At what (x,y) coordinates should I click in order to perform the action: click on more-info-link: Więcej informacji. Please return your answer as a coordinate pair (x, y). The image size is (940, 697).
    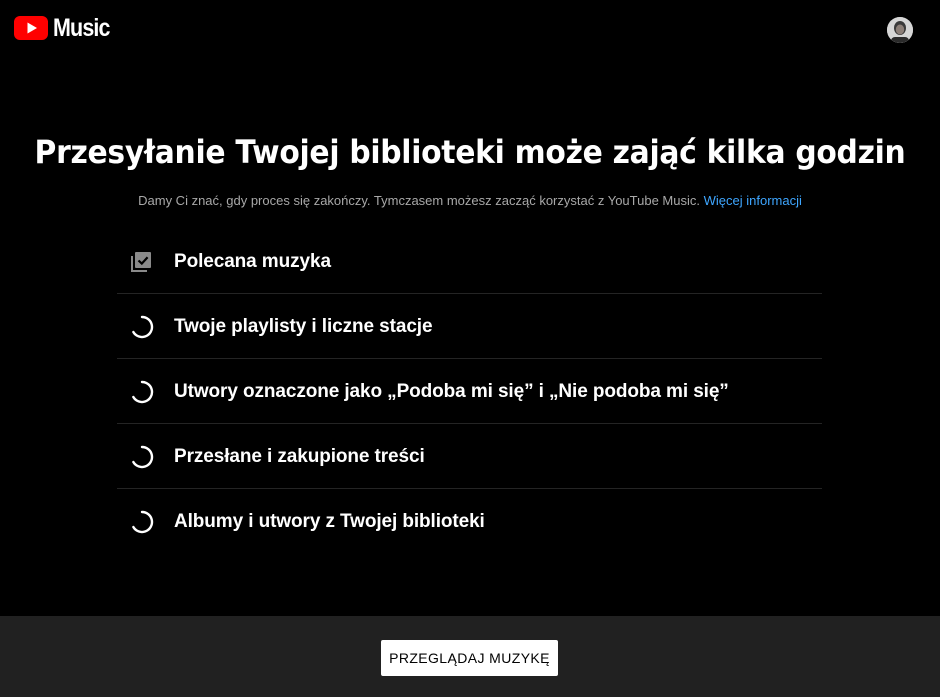
    Looking at the image, I should click on (753, 200).